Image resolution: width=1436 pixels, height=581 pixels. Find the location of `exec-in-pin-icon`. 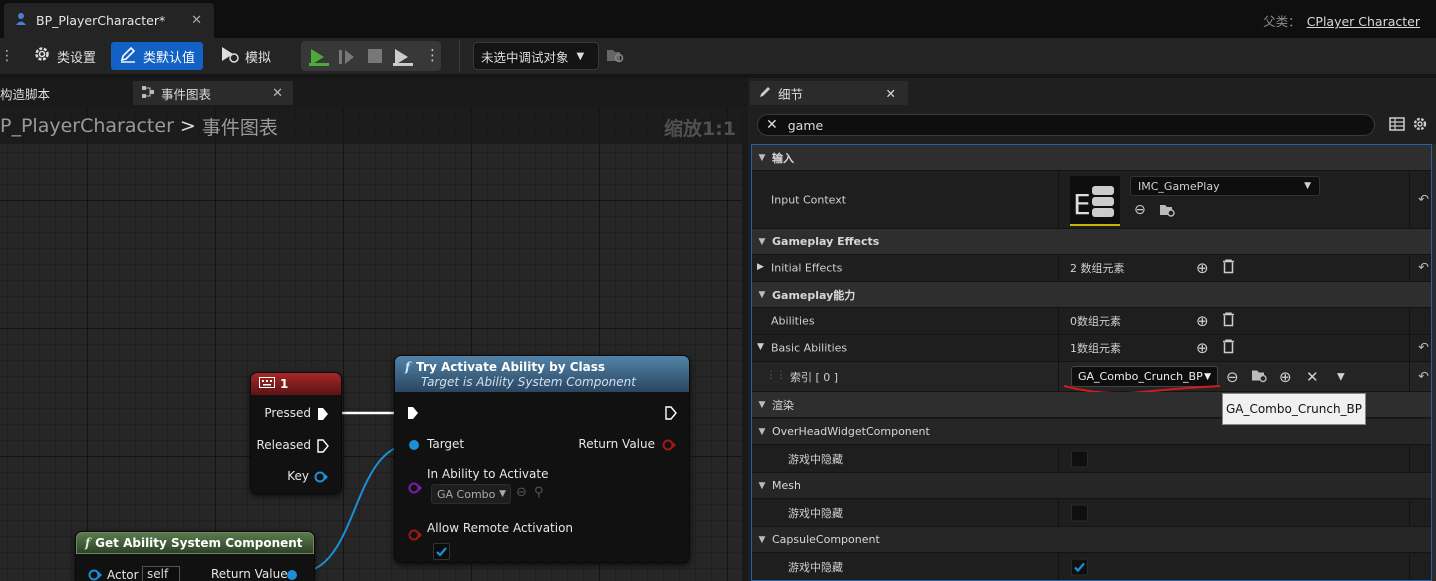

exec-in-pin-icon is located at coordinates (413, 414).